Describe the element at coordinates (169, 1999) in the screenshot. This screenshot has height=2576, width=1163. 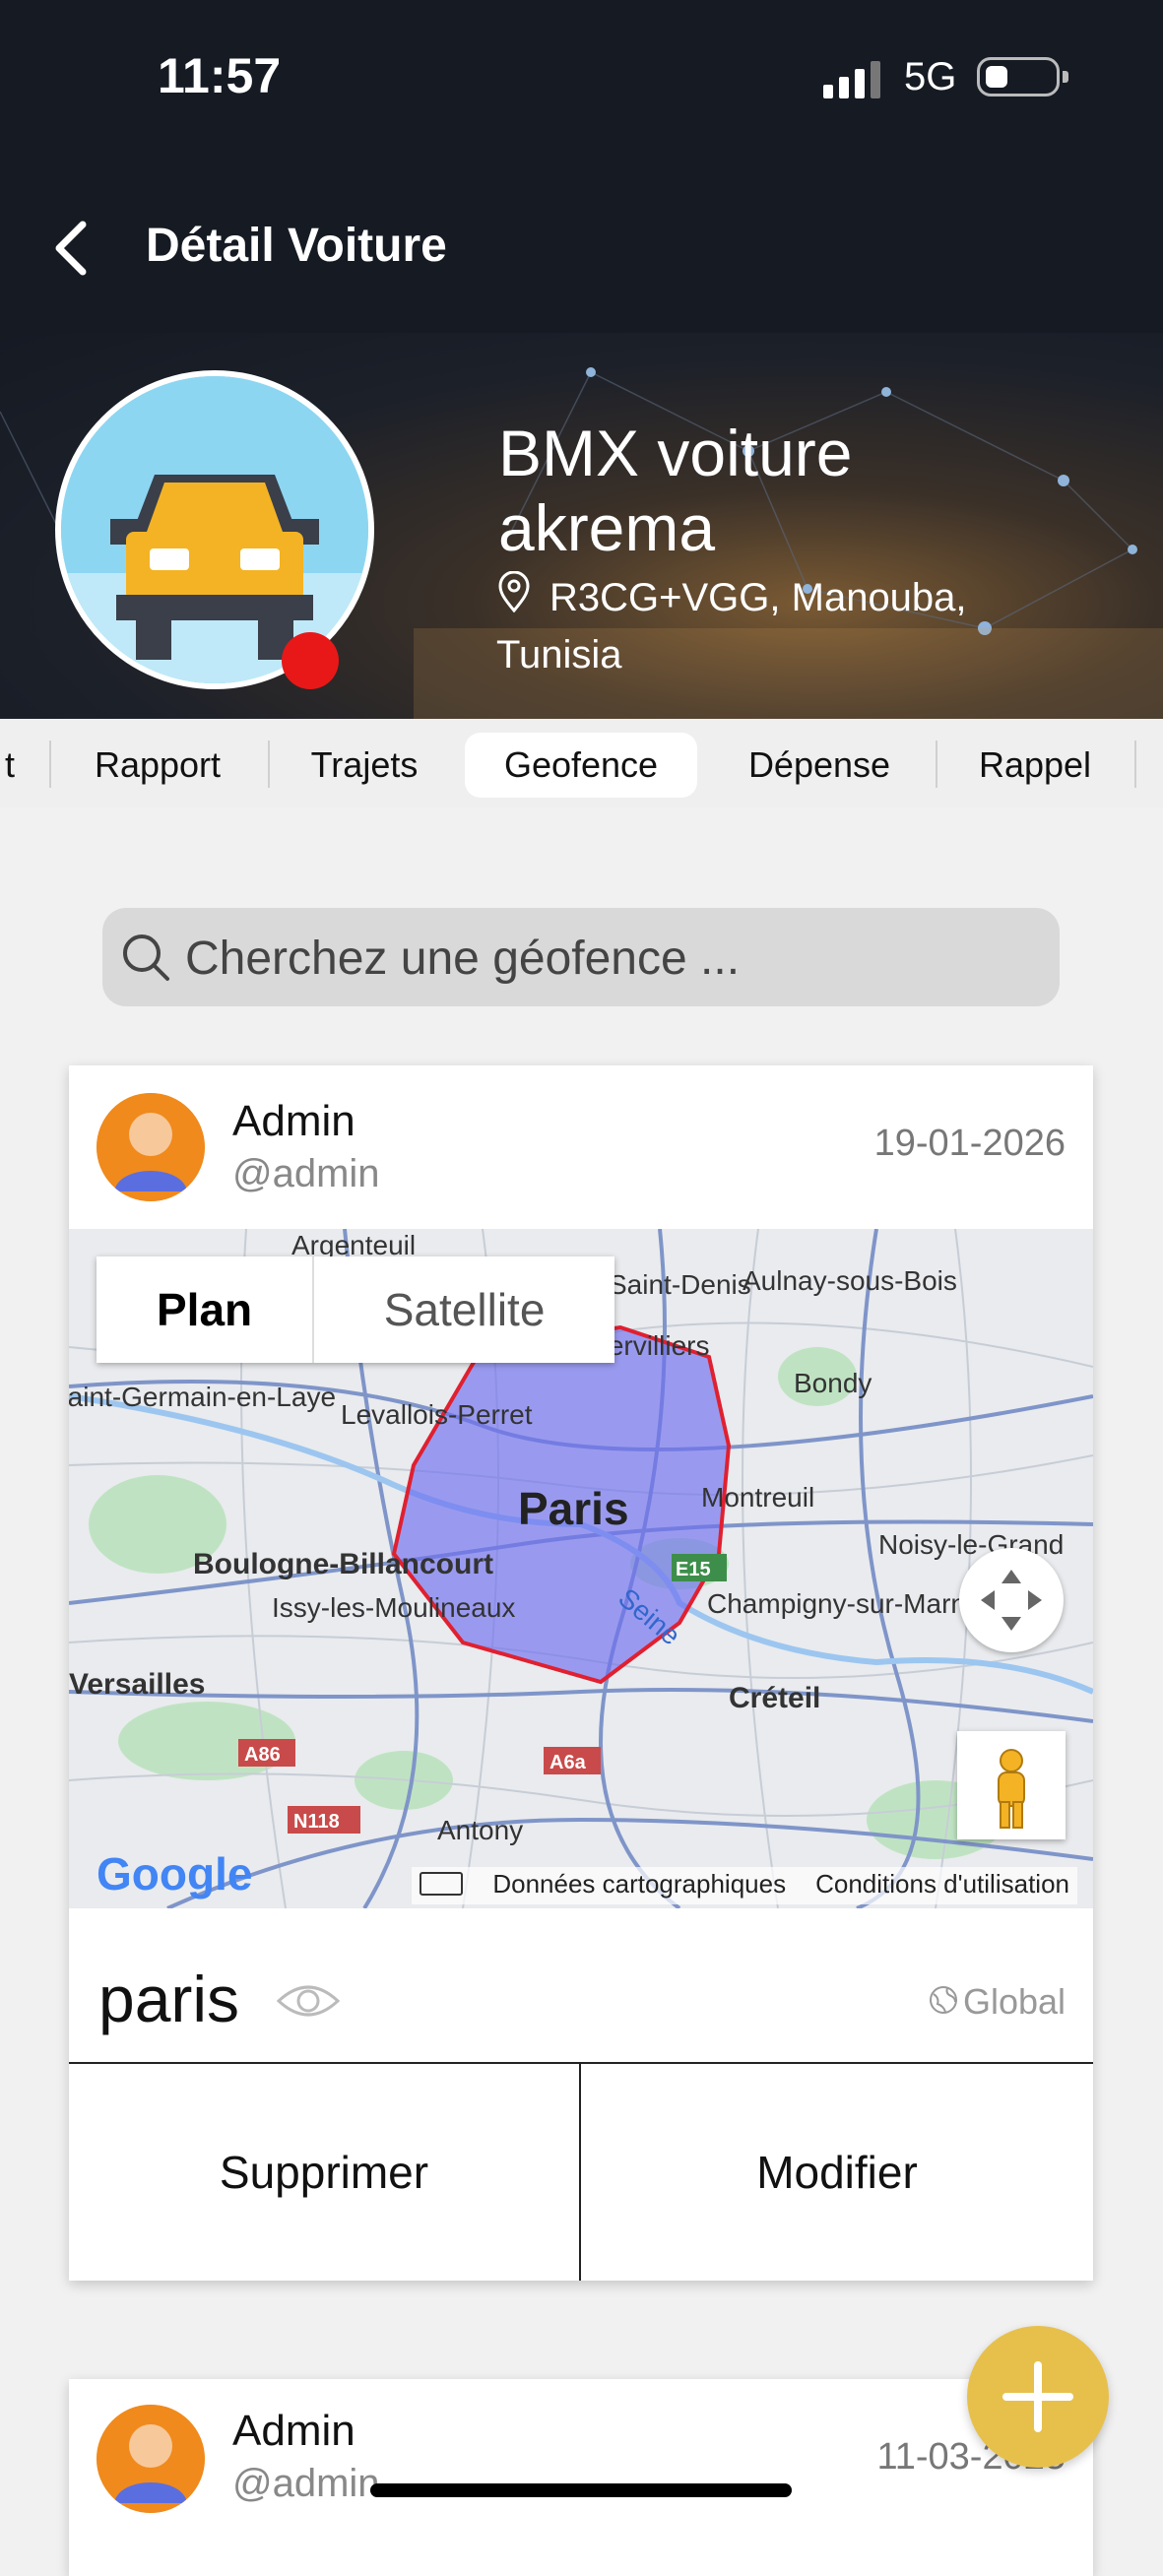
I see `geofence-name: paris` at that location.